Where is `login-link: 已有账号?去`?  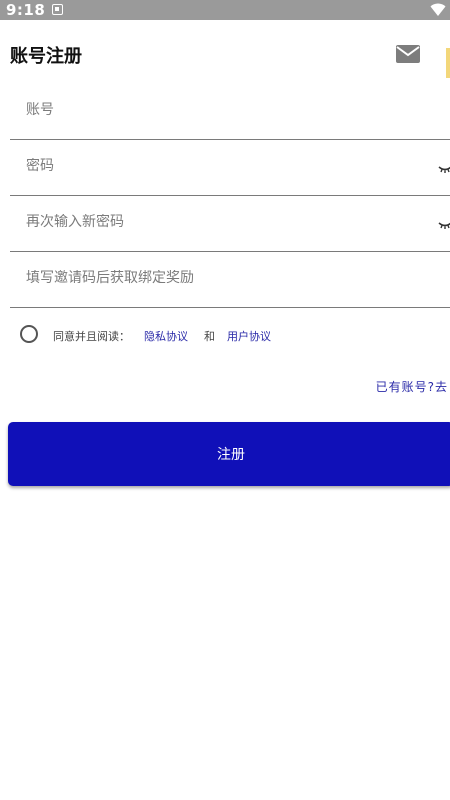
login-link: 已有账号?去 is located at coordinates (412, 386).